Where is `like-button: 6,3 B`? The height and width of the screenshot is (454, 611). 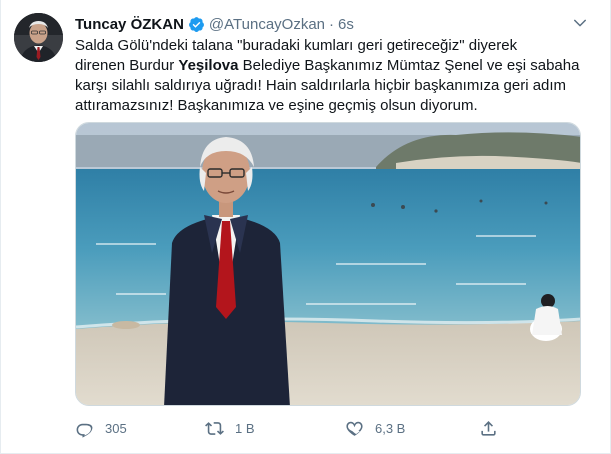 like-button: 6,3 B is located at coordinates (375, 428).